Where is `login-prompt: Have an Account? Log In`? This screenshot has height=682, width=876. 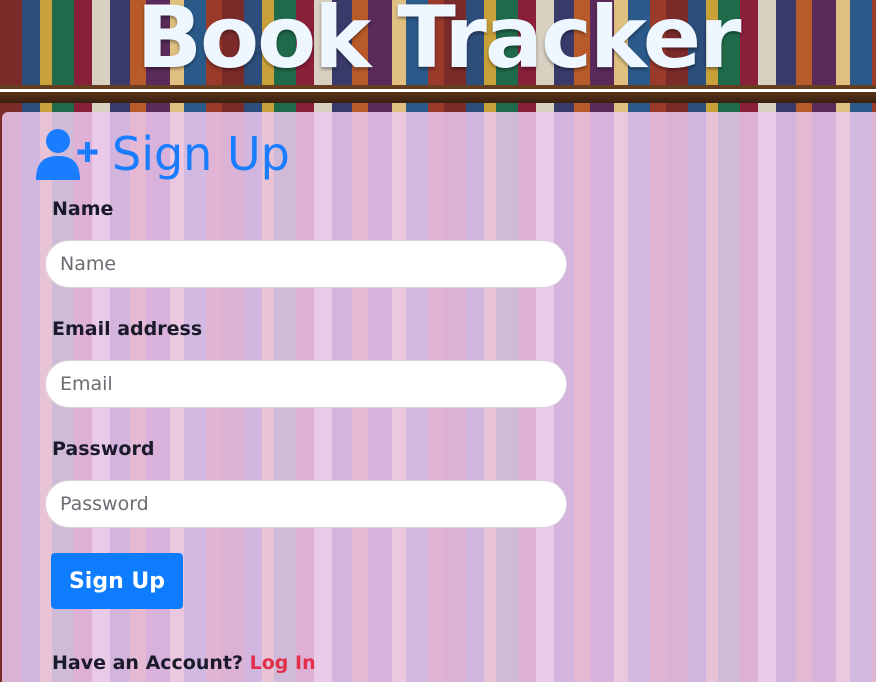 login-prompt: Have an Account? Log In is located at coordinates (184, 663).